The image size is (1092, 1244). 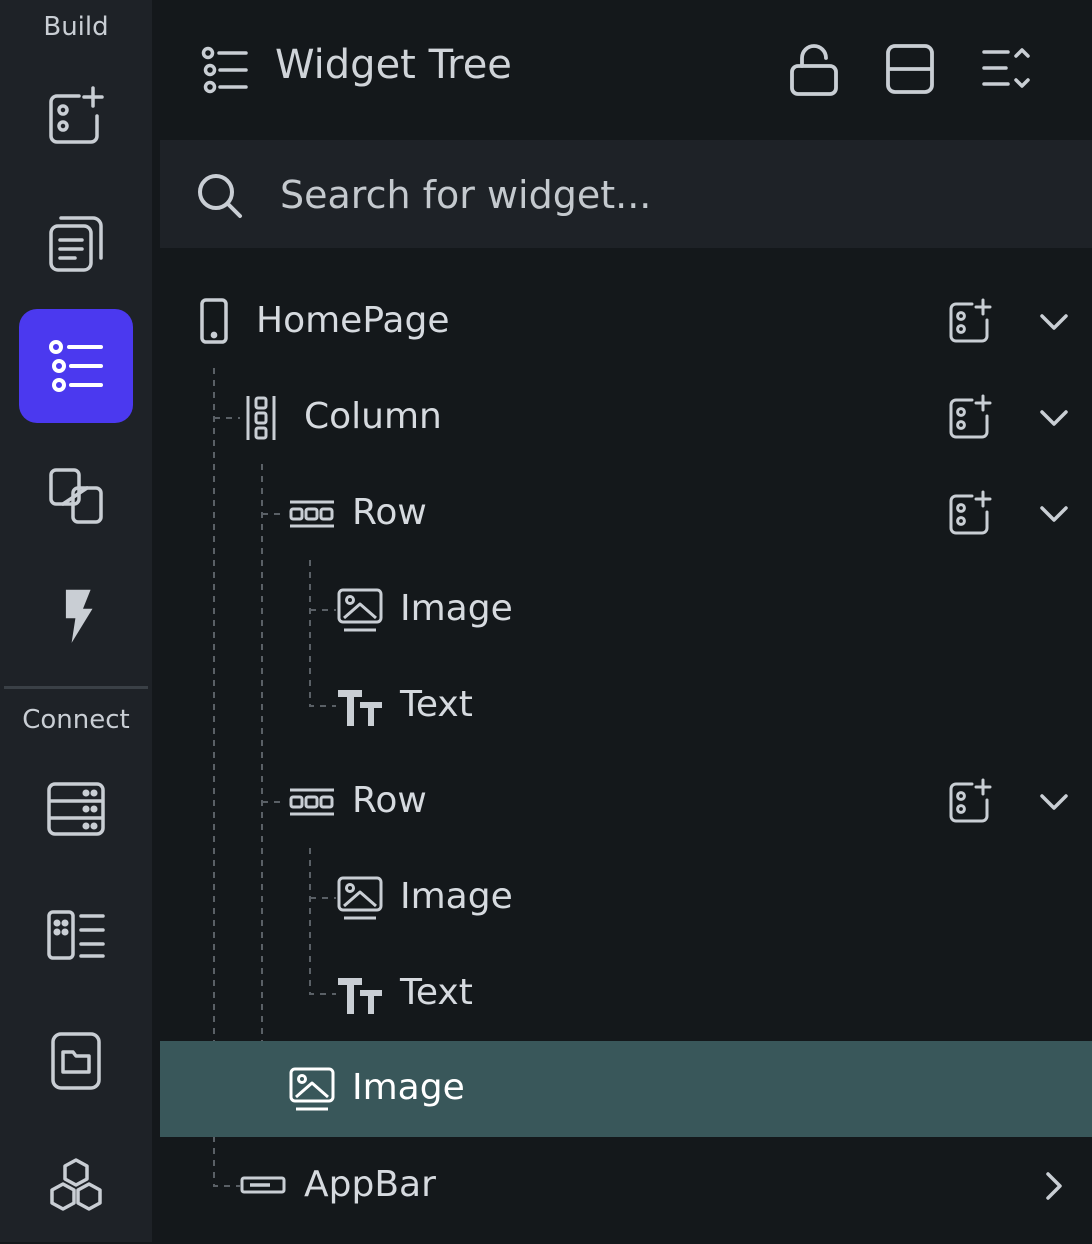 I want to click on search-bar, so click(x=626, y=194).